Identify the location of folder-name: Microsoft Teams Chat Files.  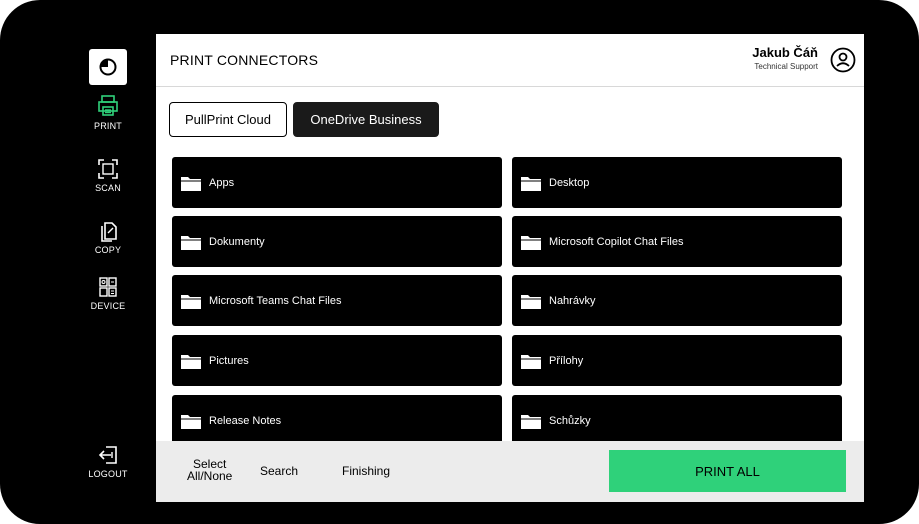
(275, 300).